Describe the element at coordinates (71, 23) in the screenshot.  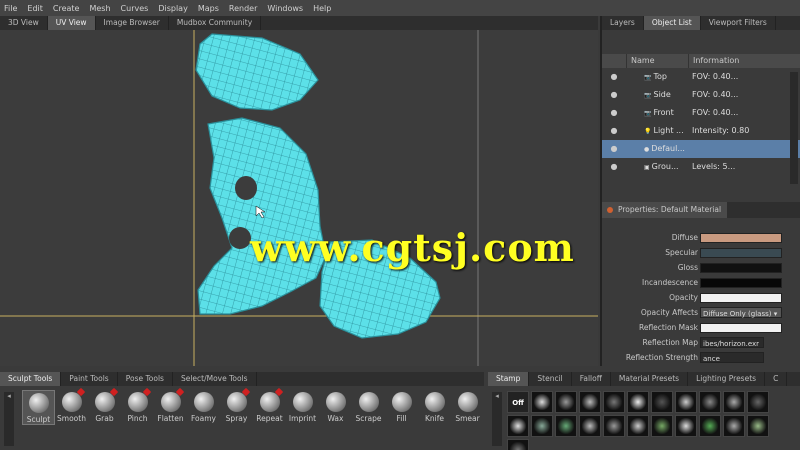
I see `tab-uv-view: UV View` at that location.